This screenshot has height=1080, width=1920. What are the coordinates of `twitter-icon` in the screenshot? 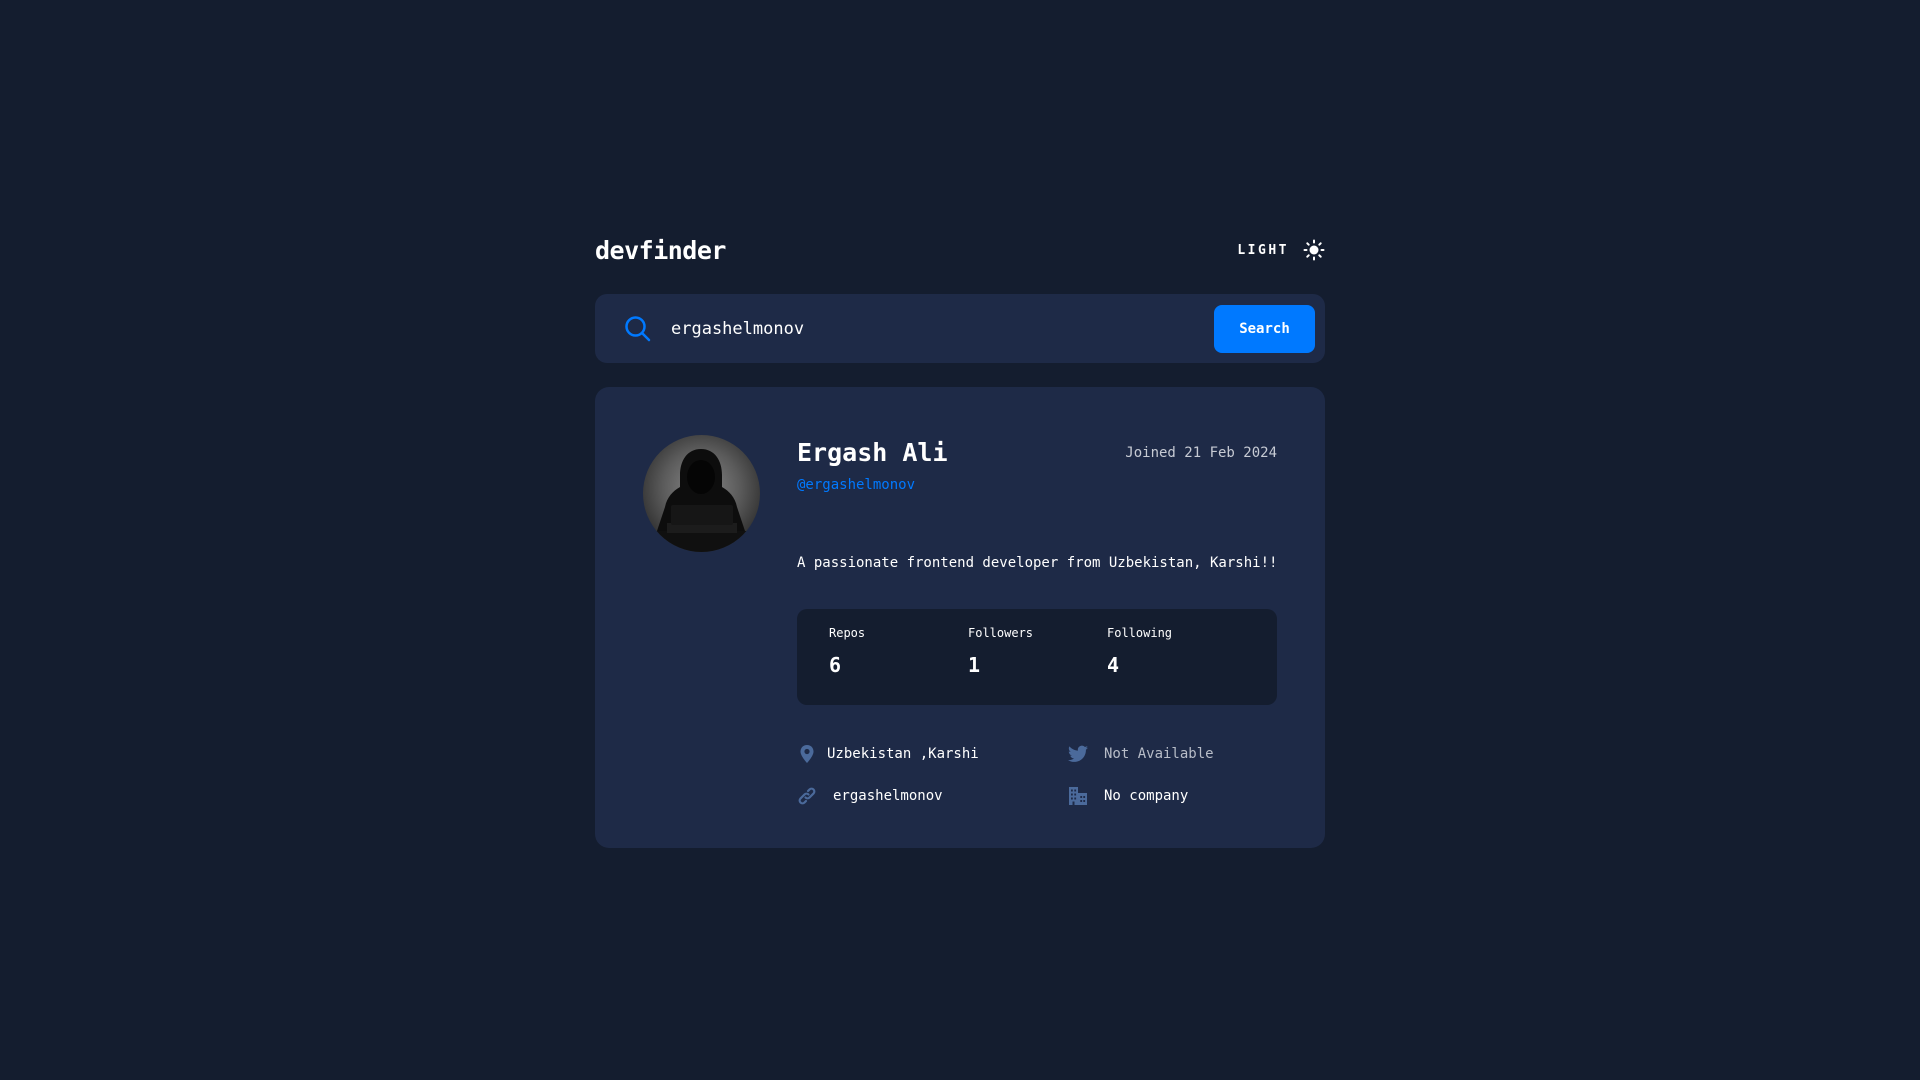 It's located at (1078, 753).